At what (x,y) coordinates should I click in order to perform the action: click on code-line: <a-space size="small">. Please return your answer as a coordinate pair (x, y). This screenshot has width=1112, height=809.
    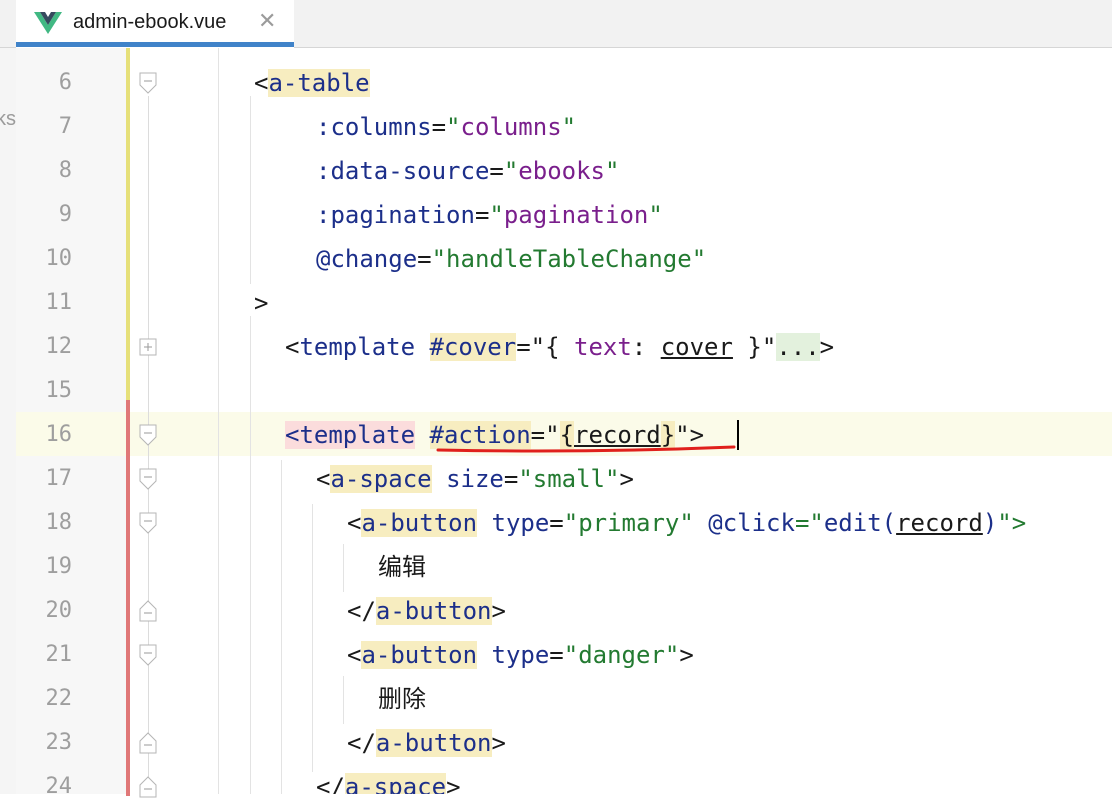
    Looking at the image, I should click on (475, 479).